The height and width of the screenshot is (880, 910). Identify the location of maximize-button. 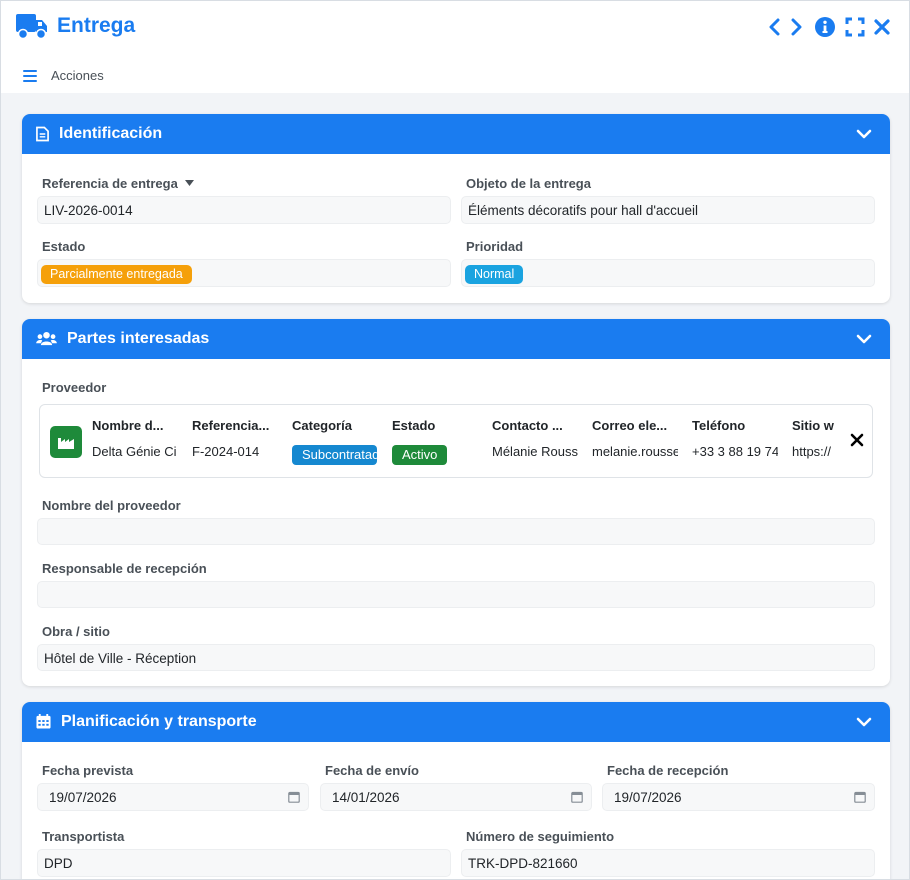
(855, 27).